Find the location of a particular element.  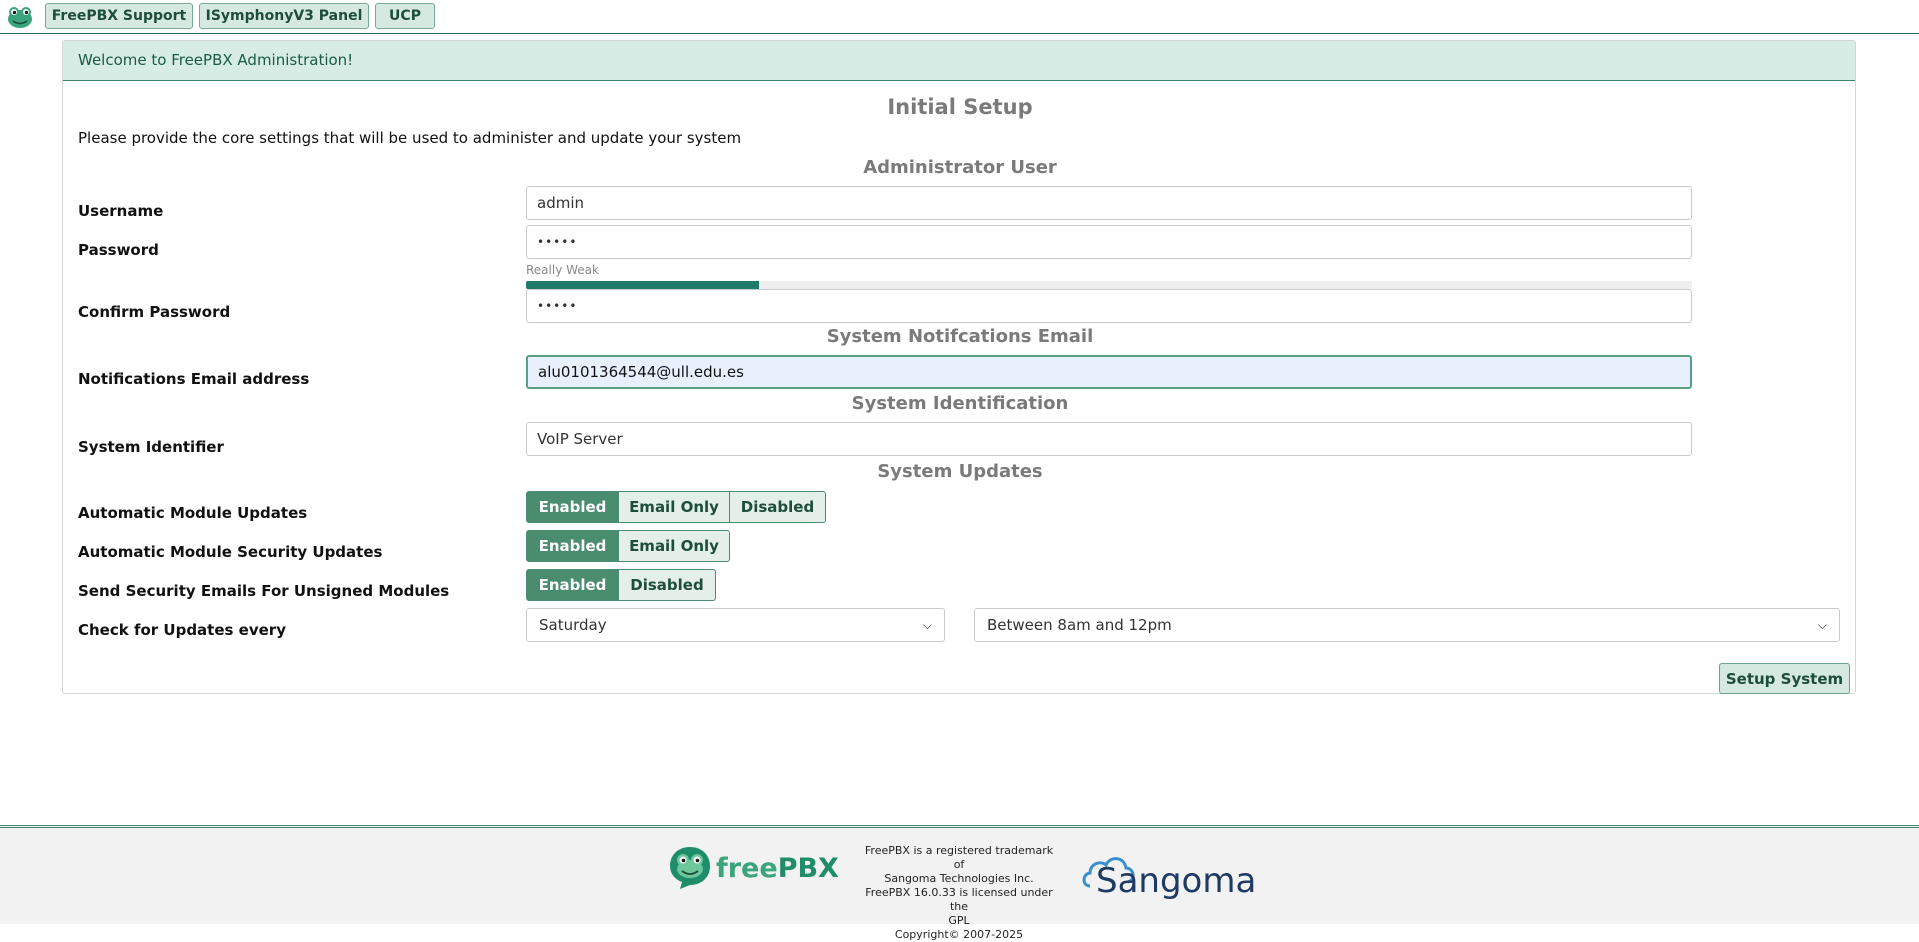

unsigned-modules-enabled: Enabled is located at coordinates (572, 585).